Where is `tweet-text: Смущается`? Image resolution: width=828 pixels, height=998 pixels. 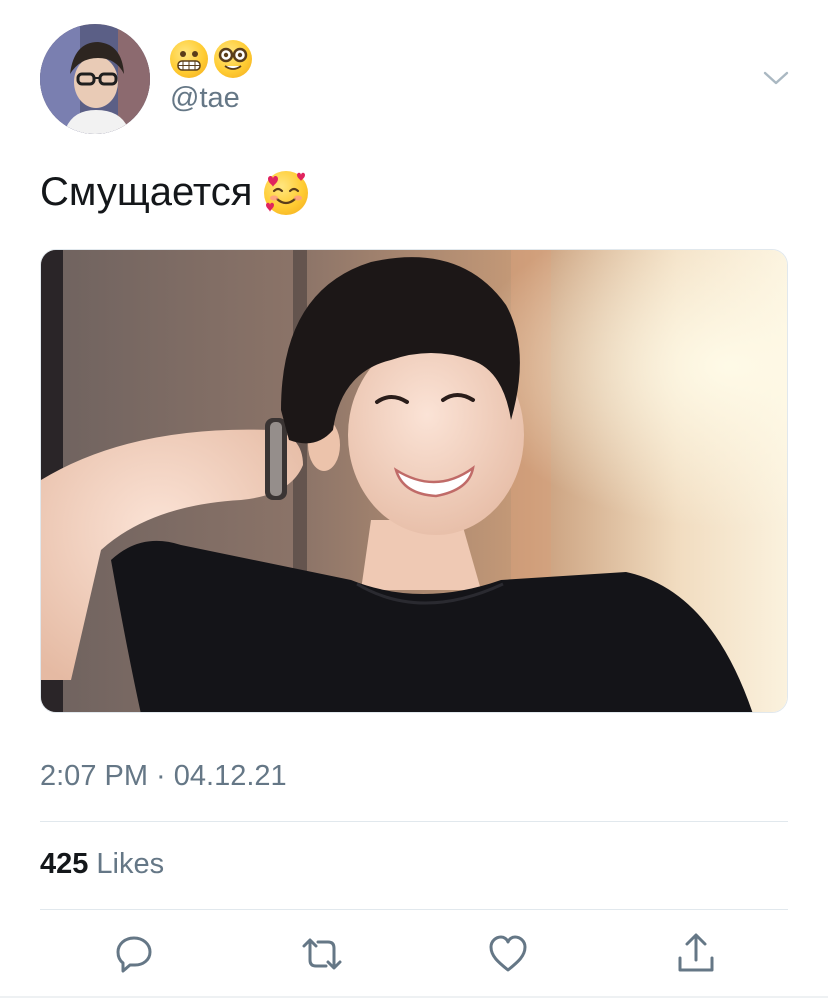
tweet-text: Смущается is located at coordinates (174, 192).